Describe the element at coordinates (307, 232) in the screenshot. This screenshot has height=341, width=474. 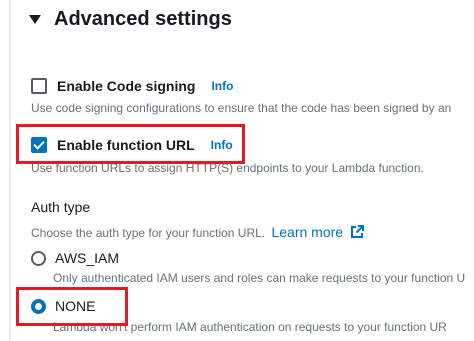
I see `learn-more-link: Learn more` at that location.